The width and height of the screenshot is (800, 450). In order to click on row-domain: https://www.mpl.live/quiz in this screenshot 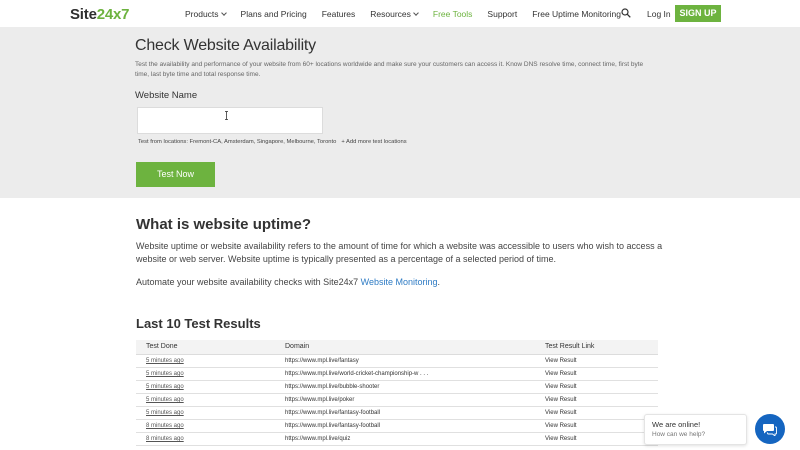, I will do `click(318, 439)`.